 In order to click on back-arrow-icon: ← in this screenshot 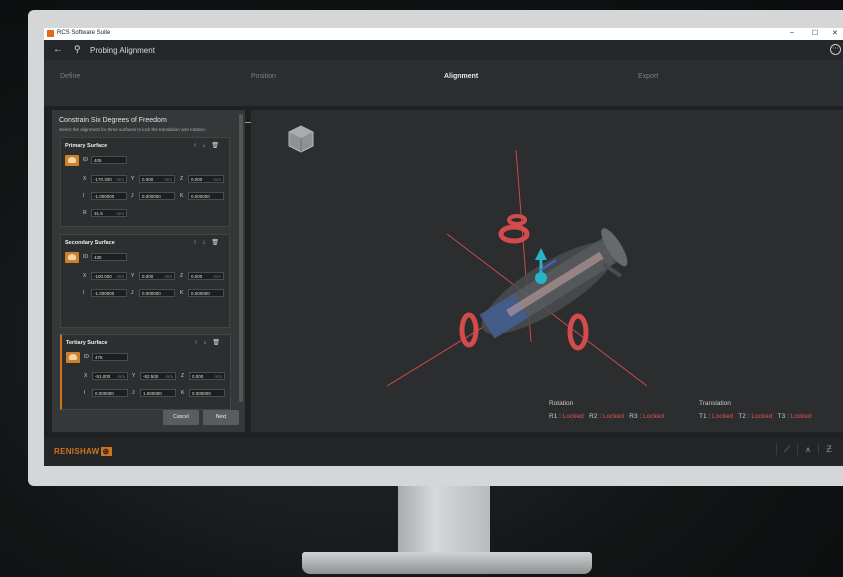, I will do `click(58, 49)`.